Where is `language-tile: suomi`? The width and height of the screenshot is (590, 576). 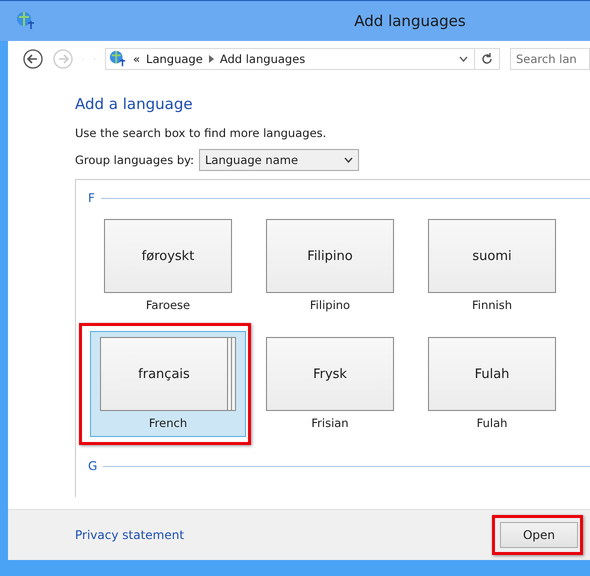 language-tile: suomi is located at coordinates (492, 256).